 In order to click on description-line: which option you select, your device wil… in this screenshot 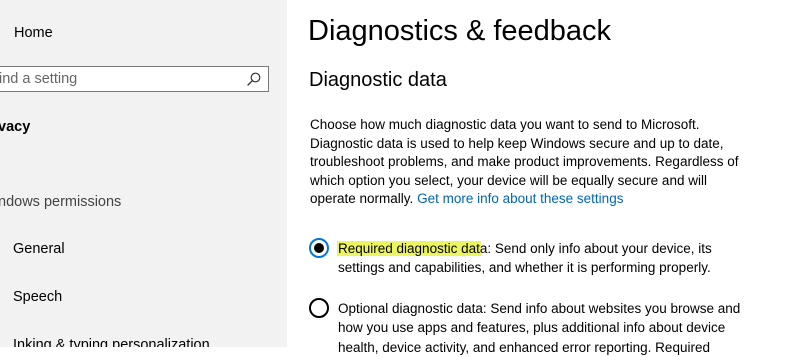, I will do `click(508, 180)`.